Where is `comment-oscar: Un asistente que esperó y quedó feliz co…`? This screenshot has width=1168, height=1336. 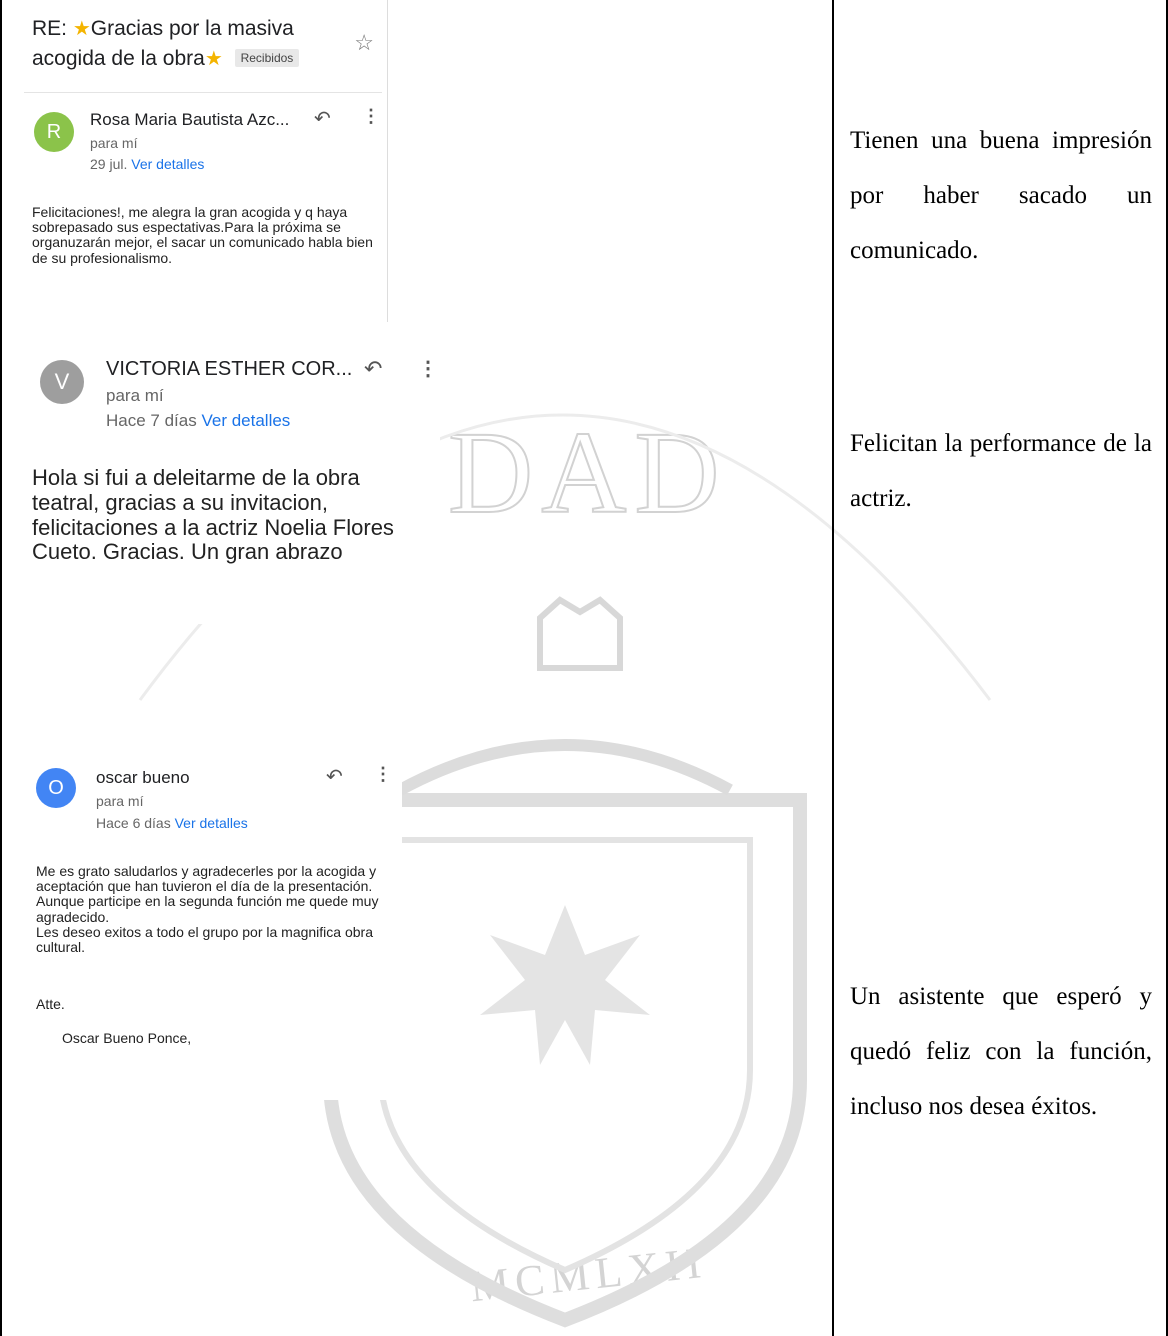
comment-oscar: Un asistente que esperó y quedó feliz co… is located at coordinates (1001, 1051).